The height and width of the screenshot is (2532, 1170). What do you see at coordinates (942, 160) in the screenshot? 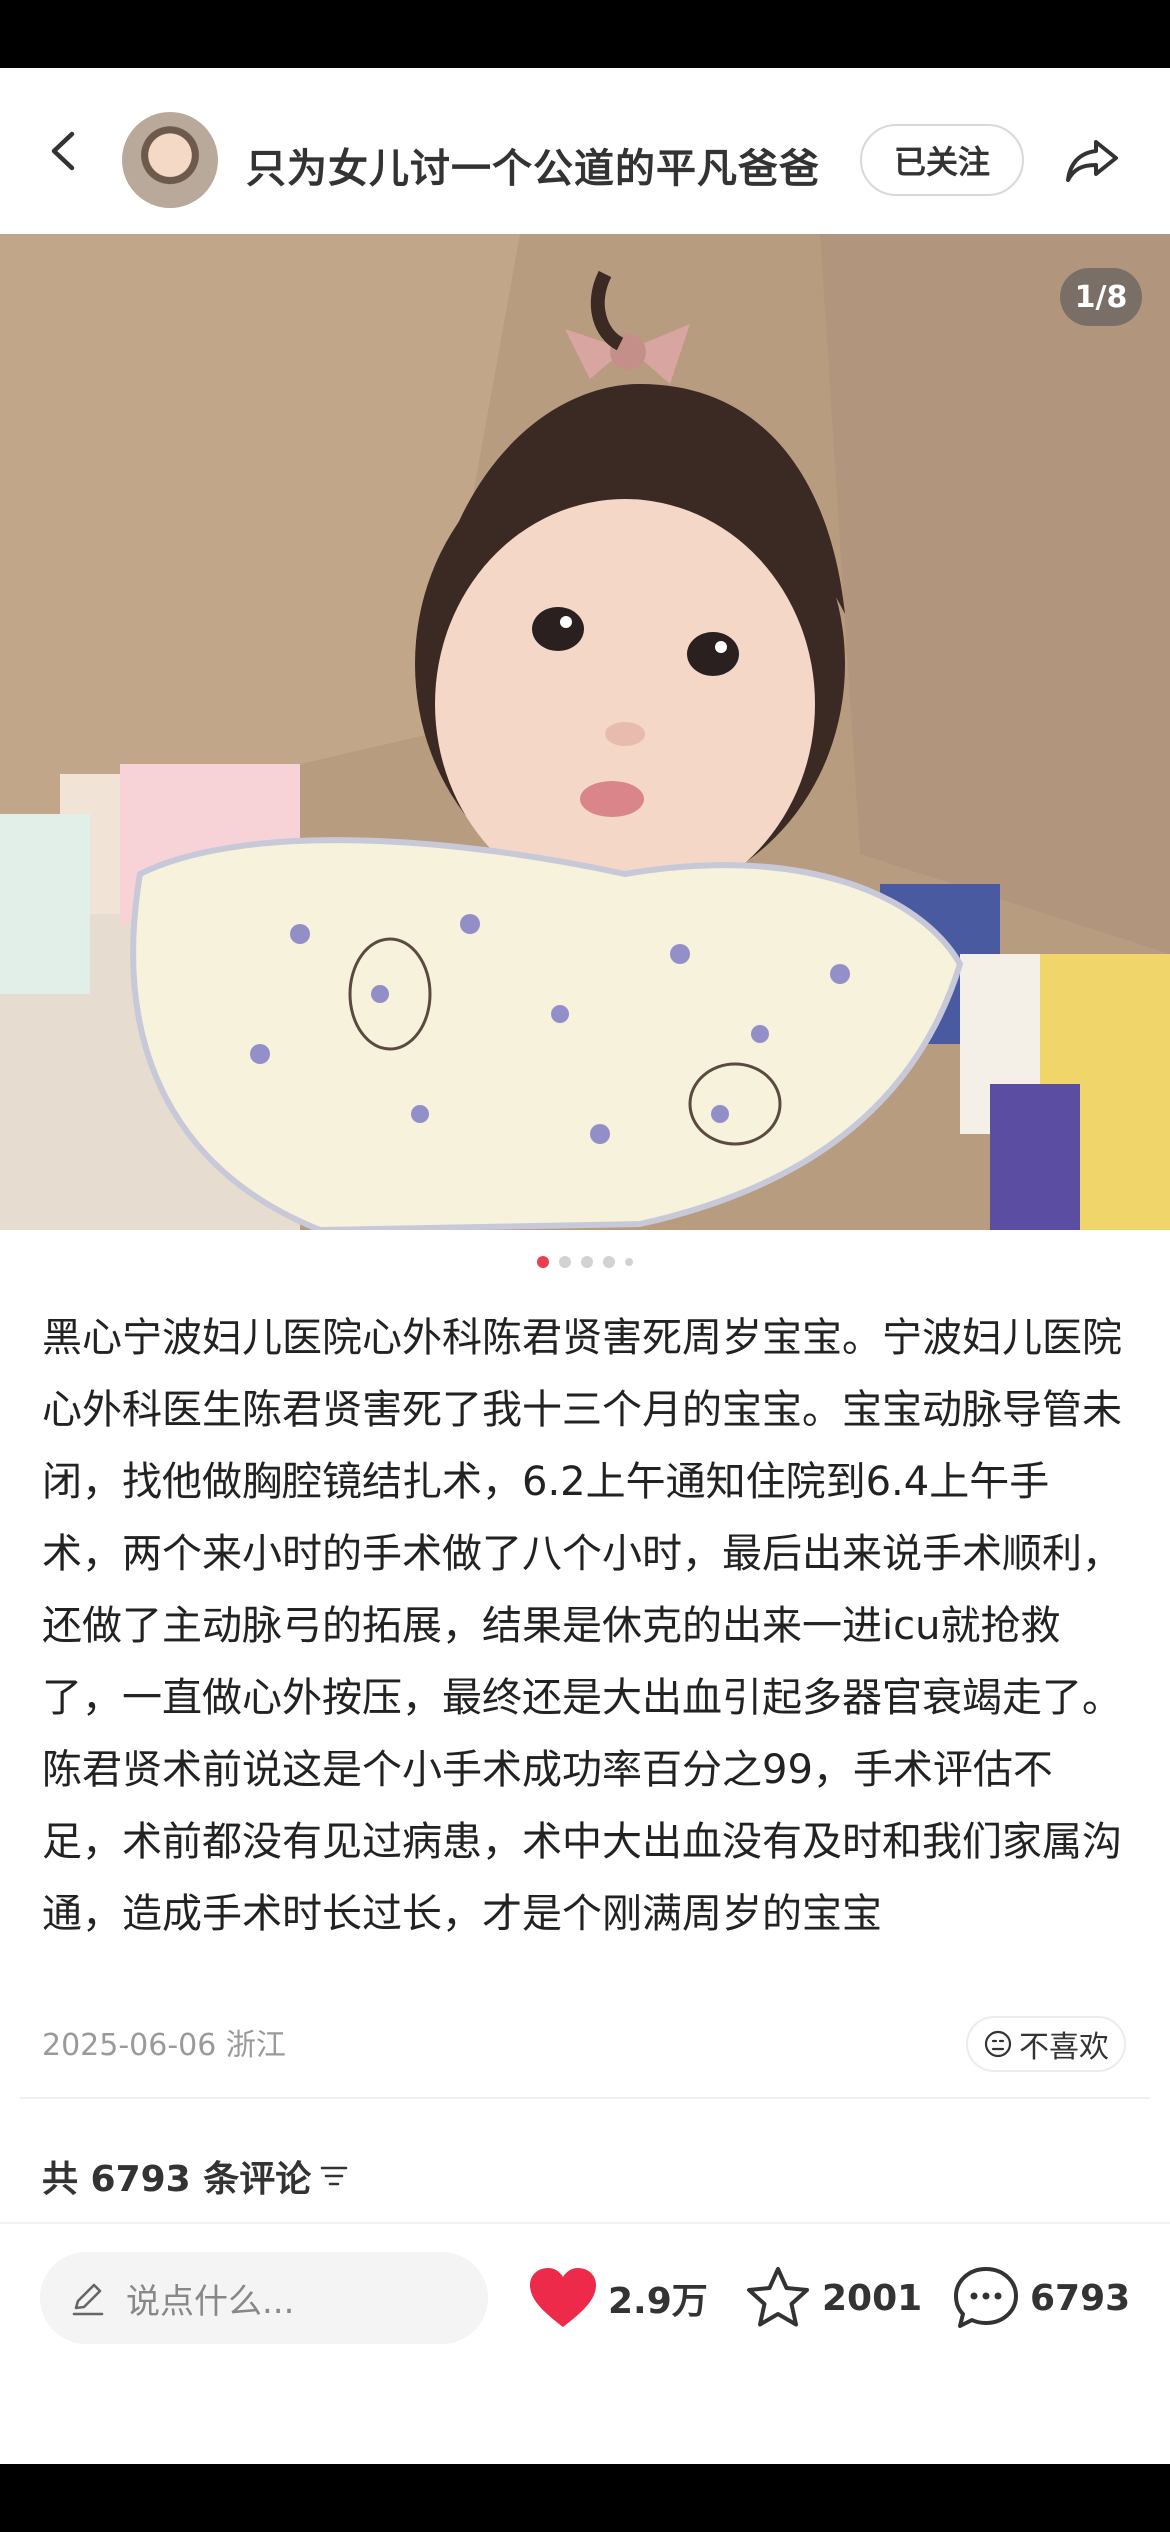
I see `follow-button: 已关注` at bounding box center [942, 160].